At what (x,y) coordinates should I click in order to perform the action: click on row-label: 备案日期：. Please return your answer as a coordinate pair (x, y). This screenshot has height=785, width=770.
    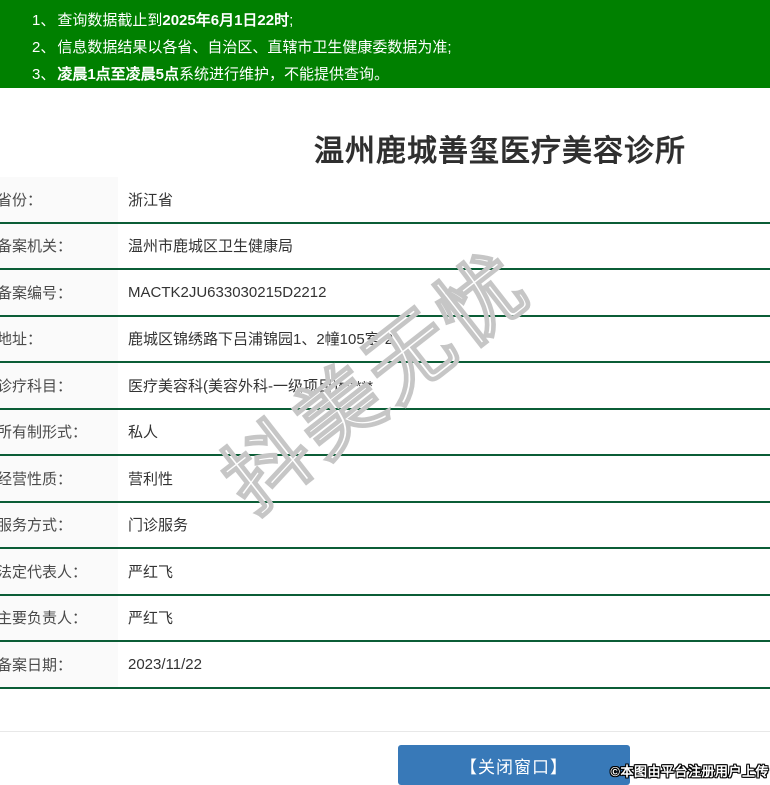
    Looking at the image, I should click on (59, 664).